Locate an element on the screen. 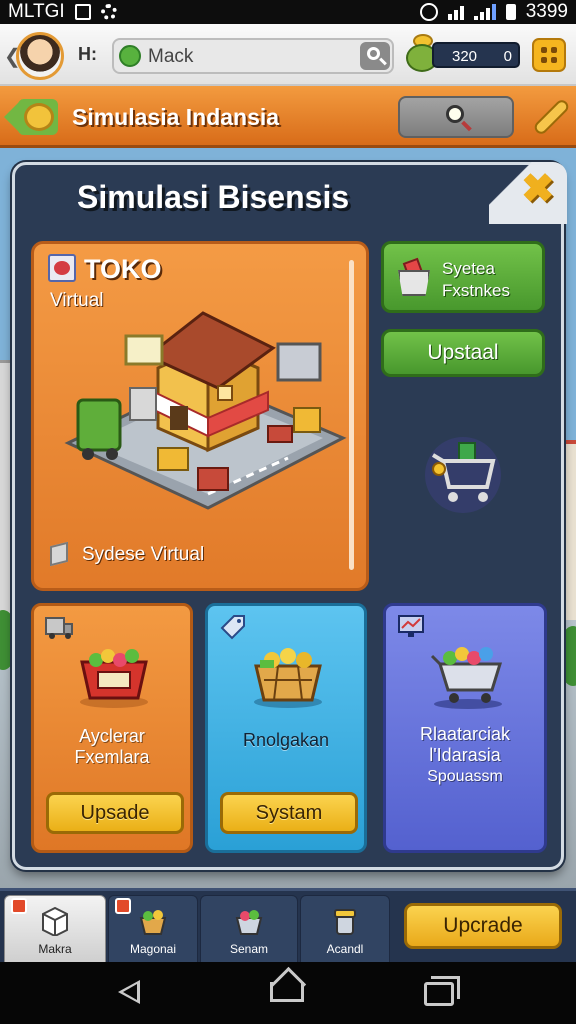 This screenshot has width=576, height=1024. card-rnolgakan: Rnolgakan Systam is located at coordinates (286, 728).